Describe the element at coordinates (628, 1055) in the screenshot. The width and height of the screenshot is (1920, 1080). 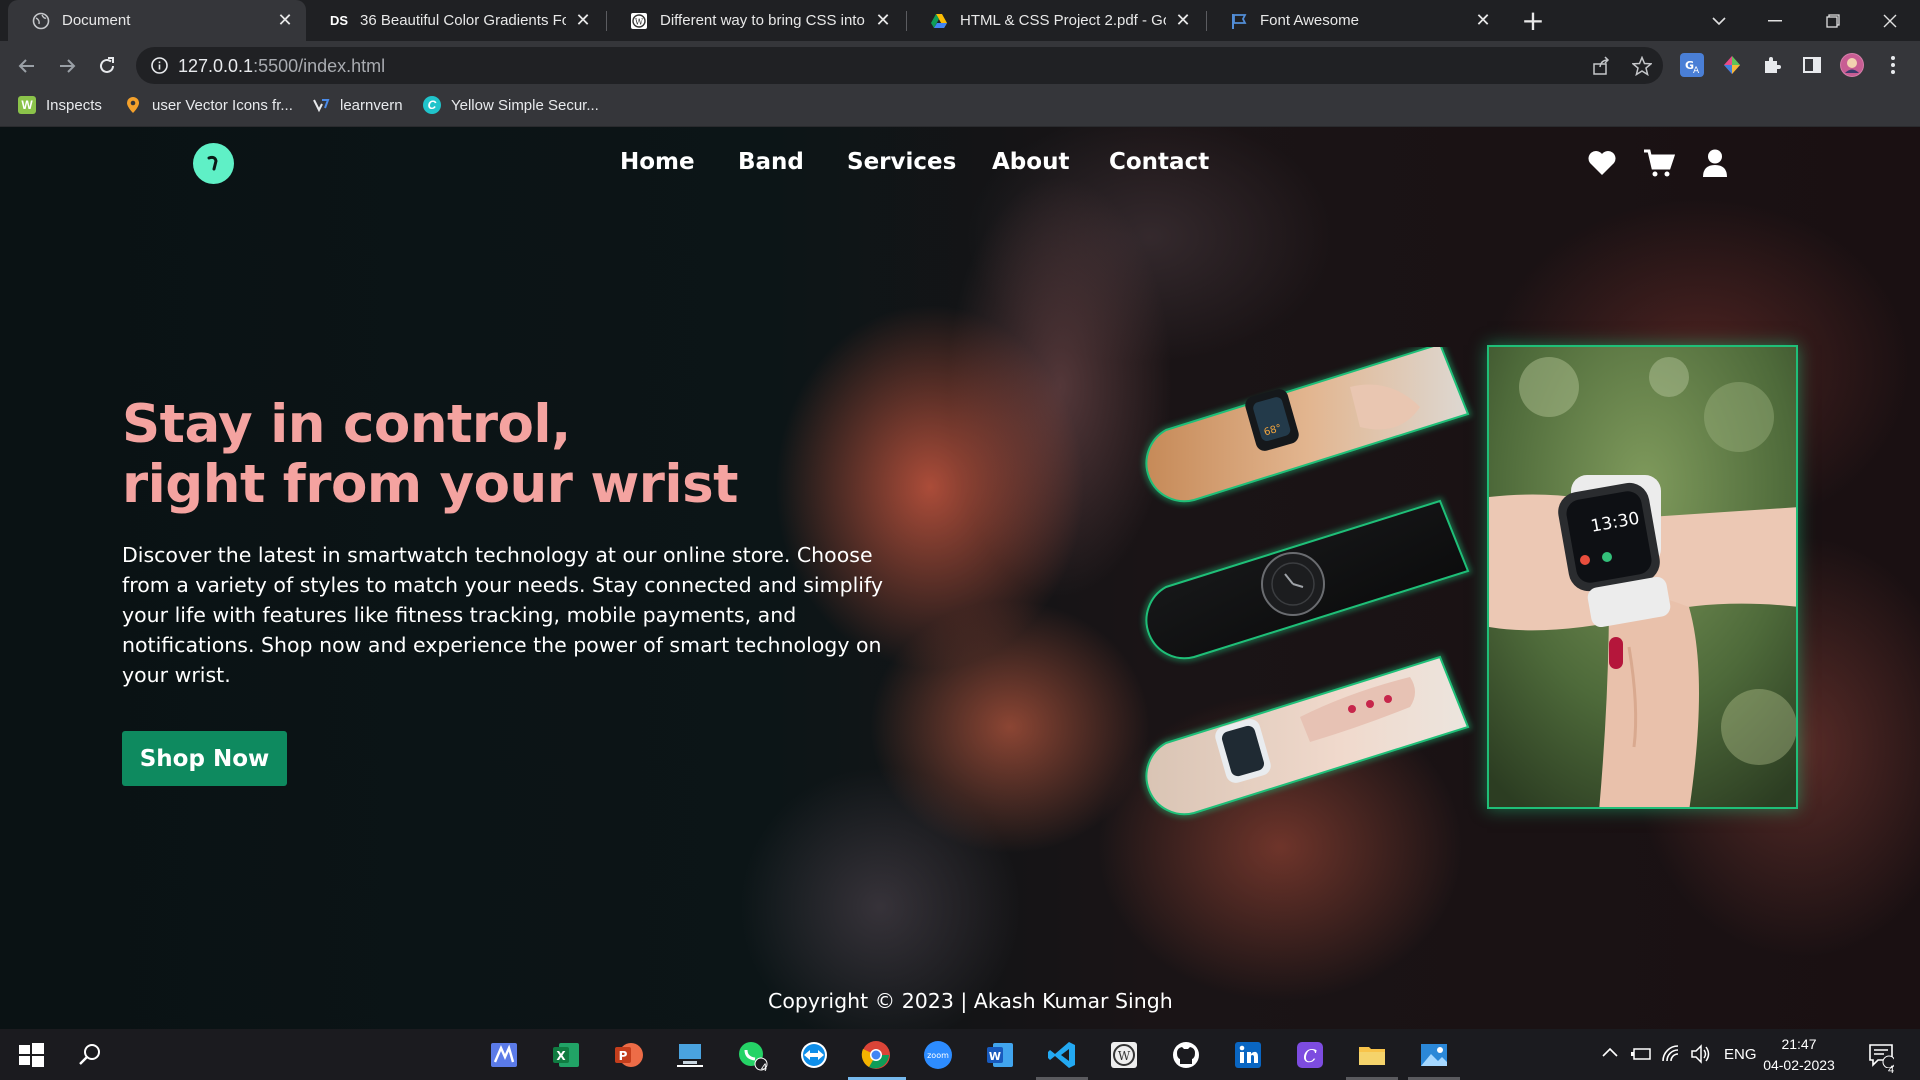
I see `powerpoint-icon: P` at that location.